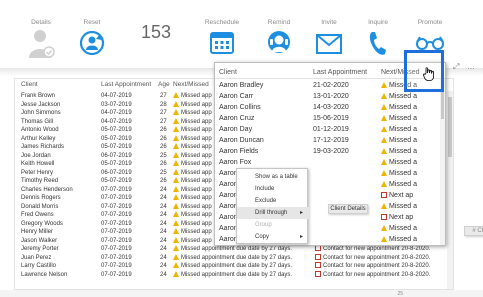 This screenshot has height=297, width=483. Describe the element at coordinates (41, 29) in the screenshot. I see `details-button: Details` at that location.